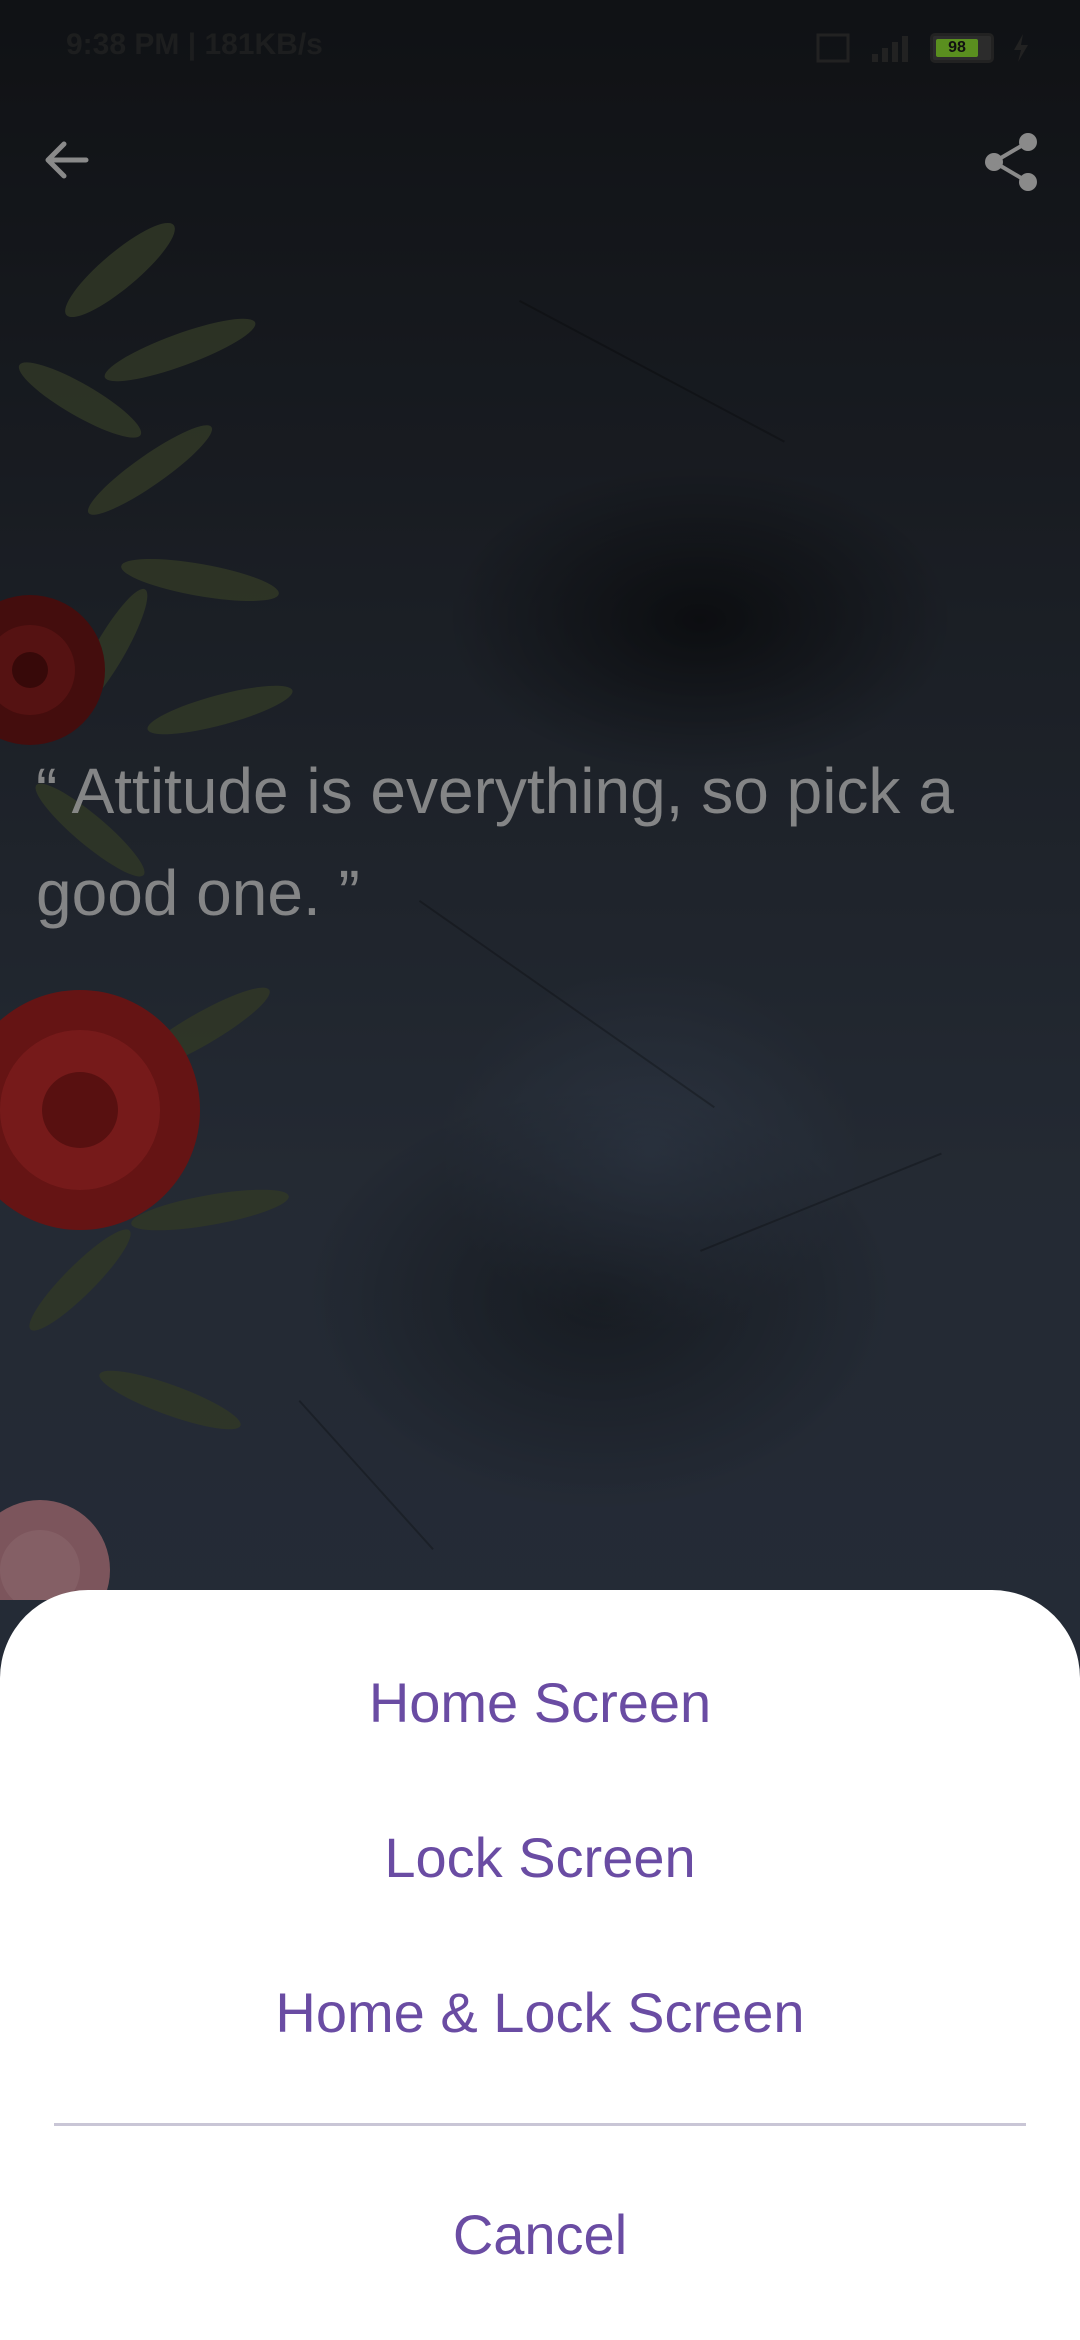  What do you see at coordinates (540, 2012) in the screenshot?
I see `home-and-lock-screen-option: Home & Lock Screen` at bounding box center [540, 2012].